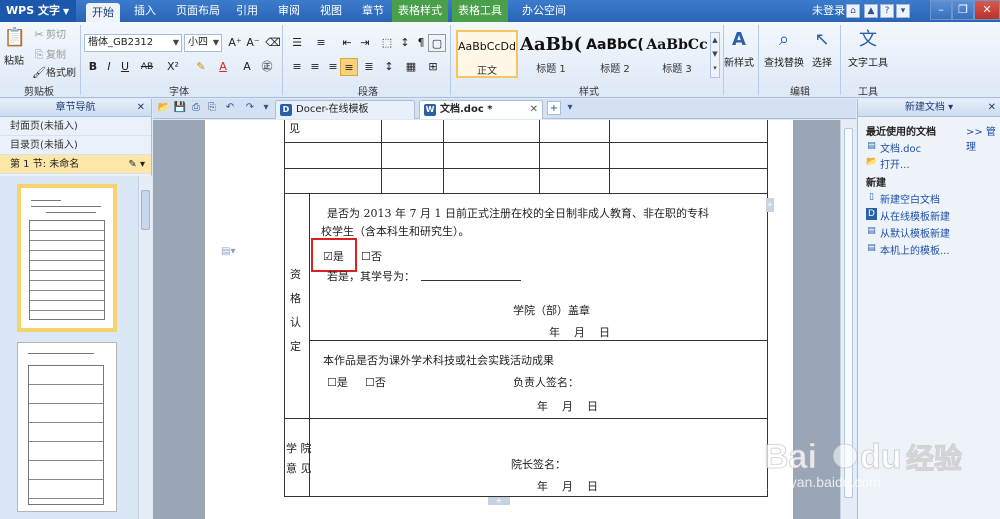 The image size is (1000, 519). I want to click on select-label: 选择, so click(822, 63).